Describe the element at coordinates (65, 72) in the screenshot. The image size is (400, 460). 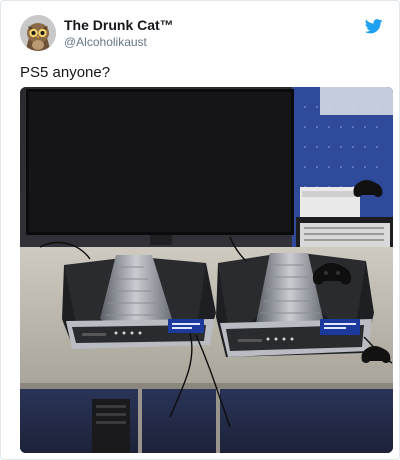
I see `tweet-text: PS5 anyone?` at that location.